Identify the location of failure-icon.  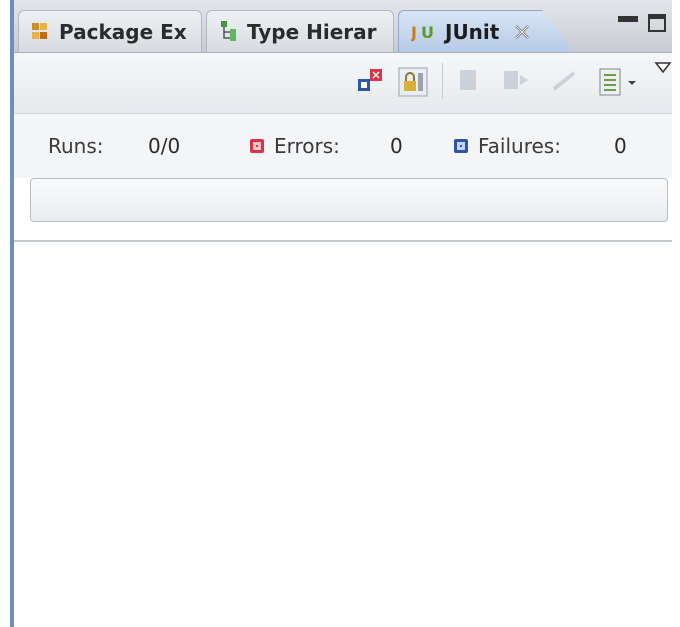
(461, 146).